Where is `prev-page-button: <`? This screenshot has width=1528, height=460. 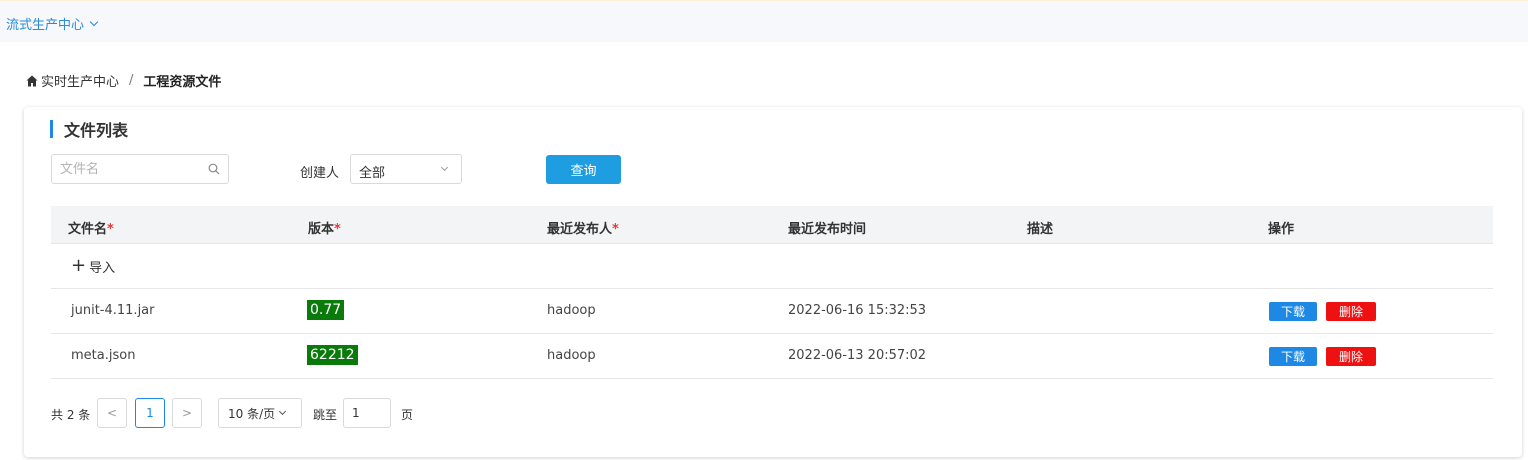
prev-page-button: < is located at coordinates (112, 413).